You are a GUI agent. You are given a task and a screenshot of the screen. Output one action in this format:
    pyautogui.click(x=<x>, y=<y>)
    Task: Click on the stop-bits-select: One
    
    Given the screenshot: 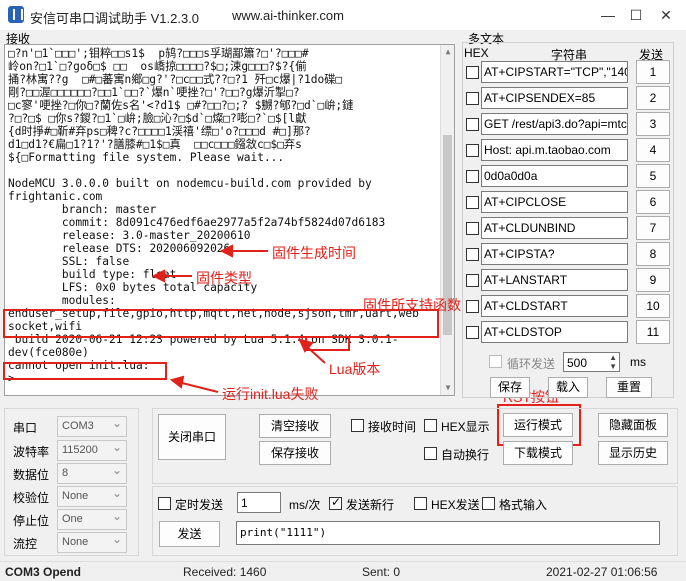 What is the action you would take?
    pyautogui.click(x=92, y=519)
    